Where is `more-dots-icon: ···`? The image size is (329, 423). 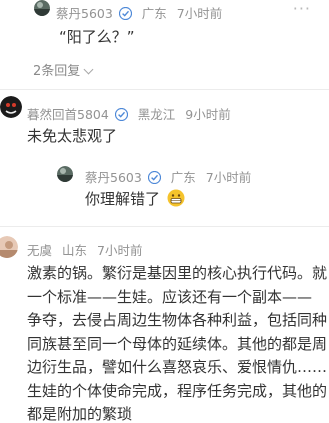 more-dots-icon: ··· is located at coordinates (302, 9).